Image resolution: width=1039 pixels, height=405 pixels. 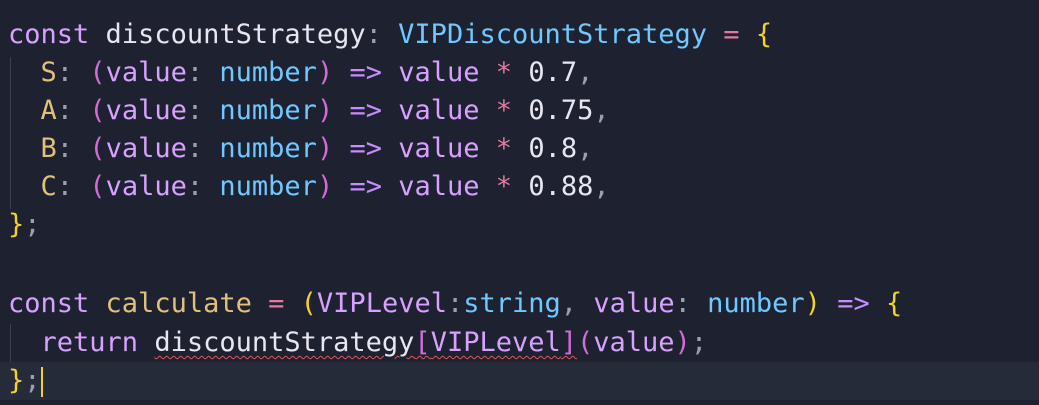 What do you see at coordinates (561, 110) in the screenshot?
I see `factor-number: 0.75` at bounding box center [561, 110].